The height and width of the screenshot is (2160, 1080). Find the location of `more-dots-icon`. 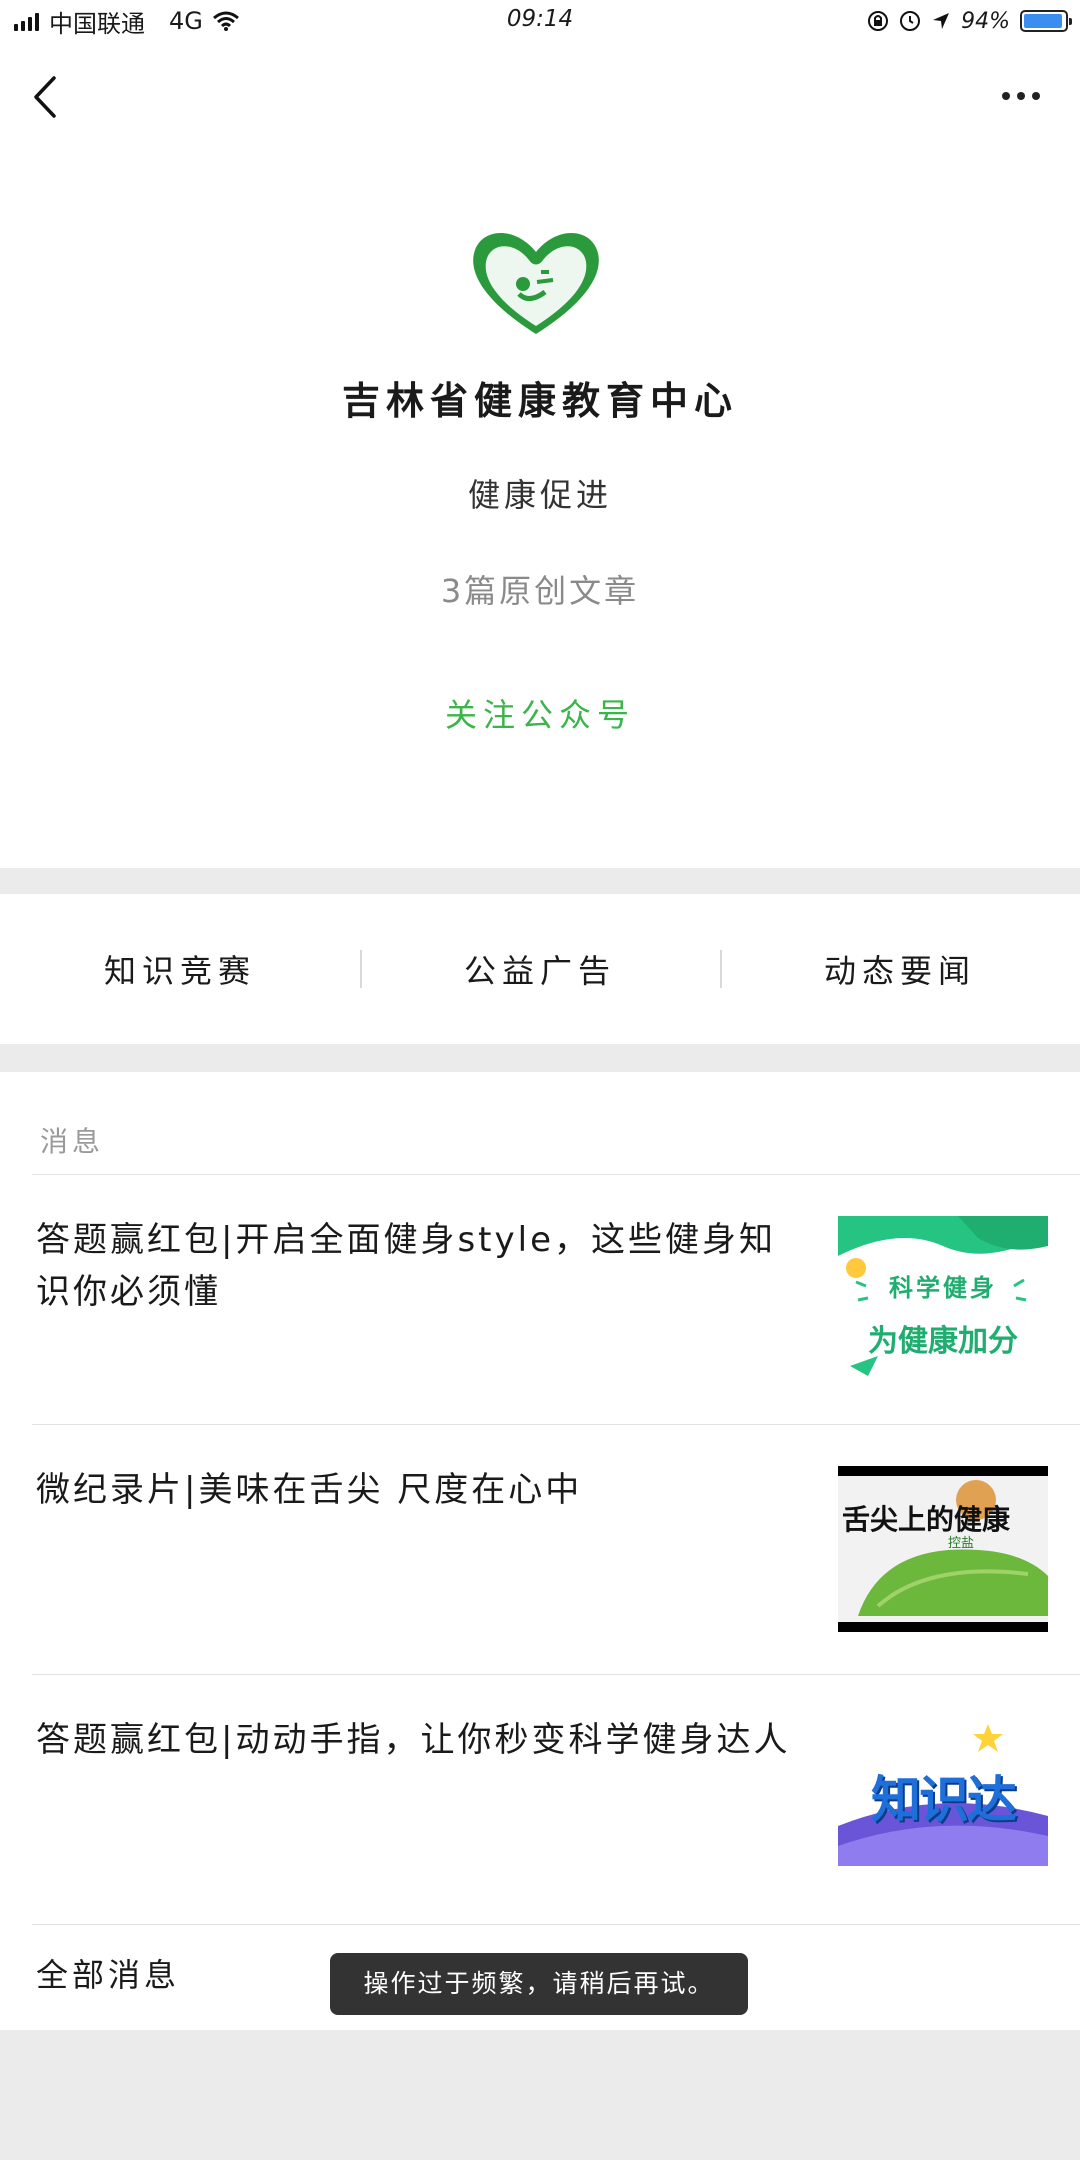

more-dots-icon is located at coordinates (1006, 96).